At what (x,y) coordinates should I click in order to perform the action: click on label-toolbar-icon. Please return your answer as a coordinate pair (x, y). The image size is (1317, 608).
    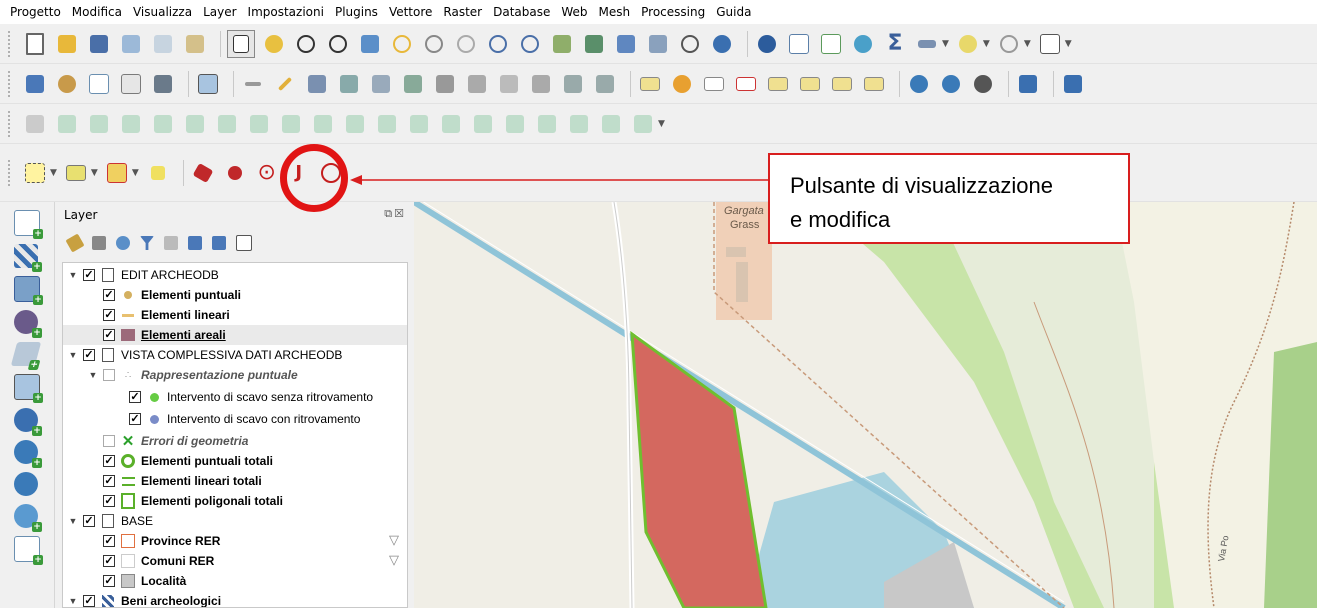
    Looking at the image, I should click on (650, 84).